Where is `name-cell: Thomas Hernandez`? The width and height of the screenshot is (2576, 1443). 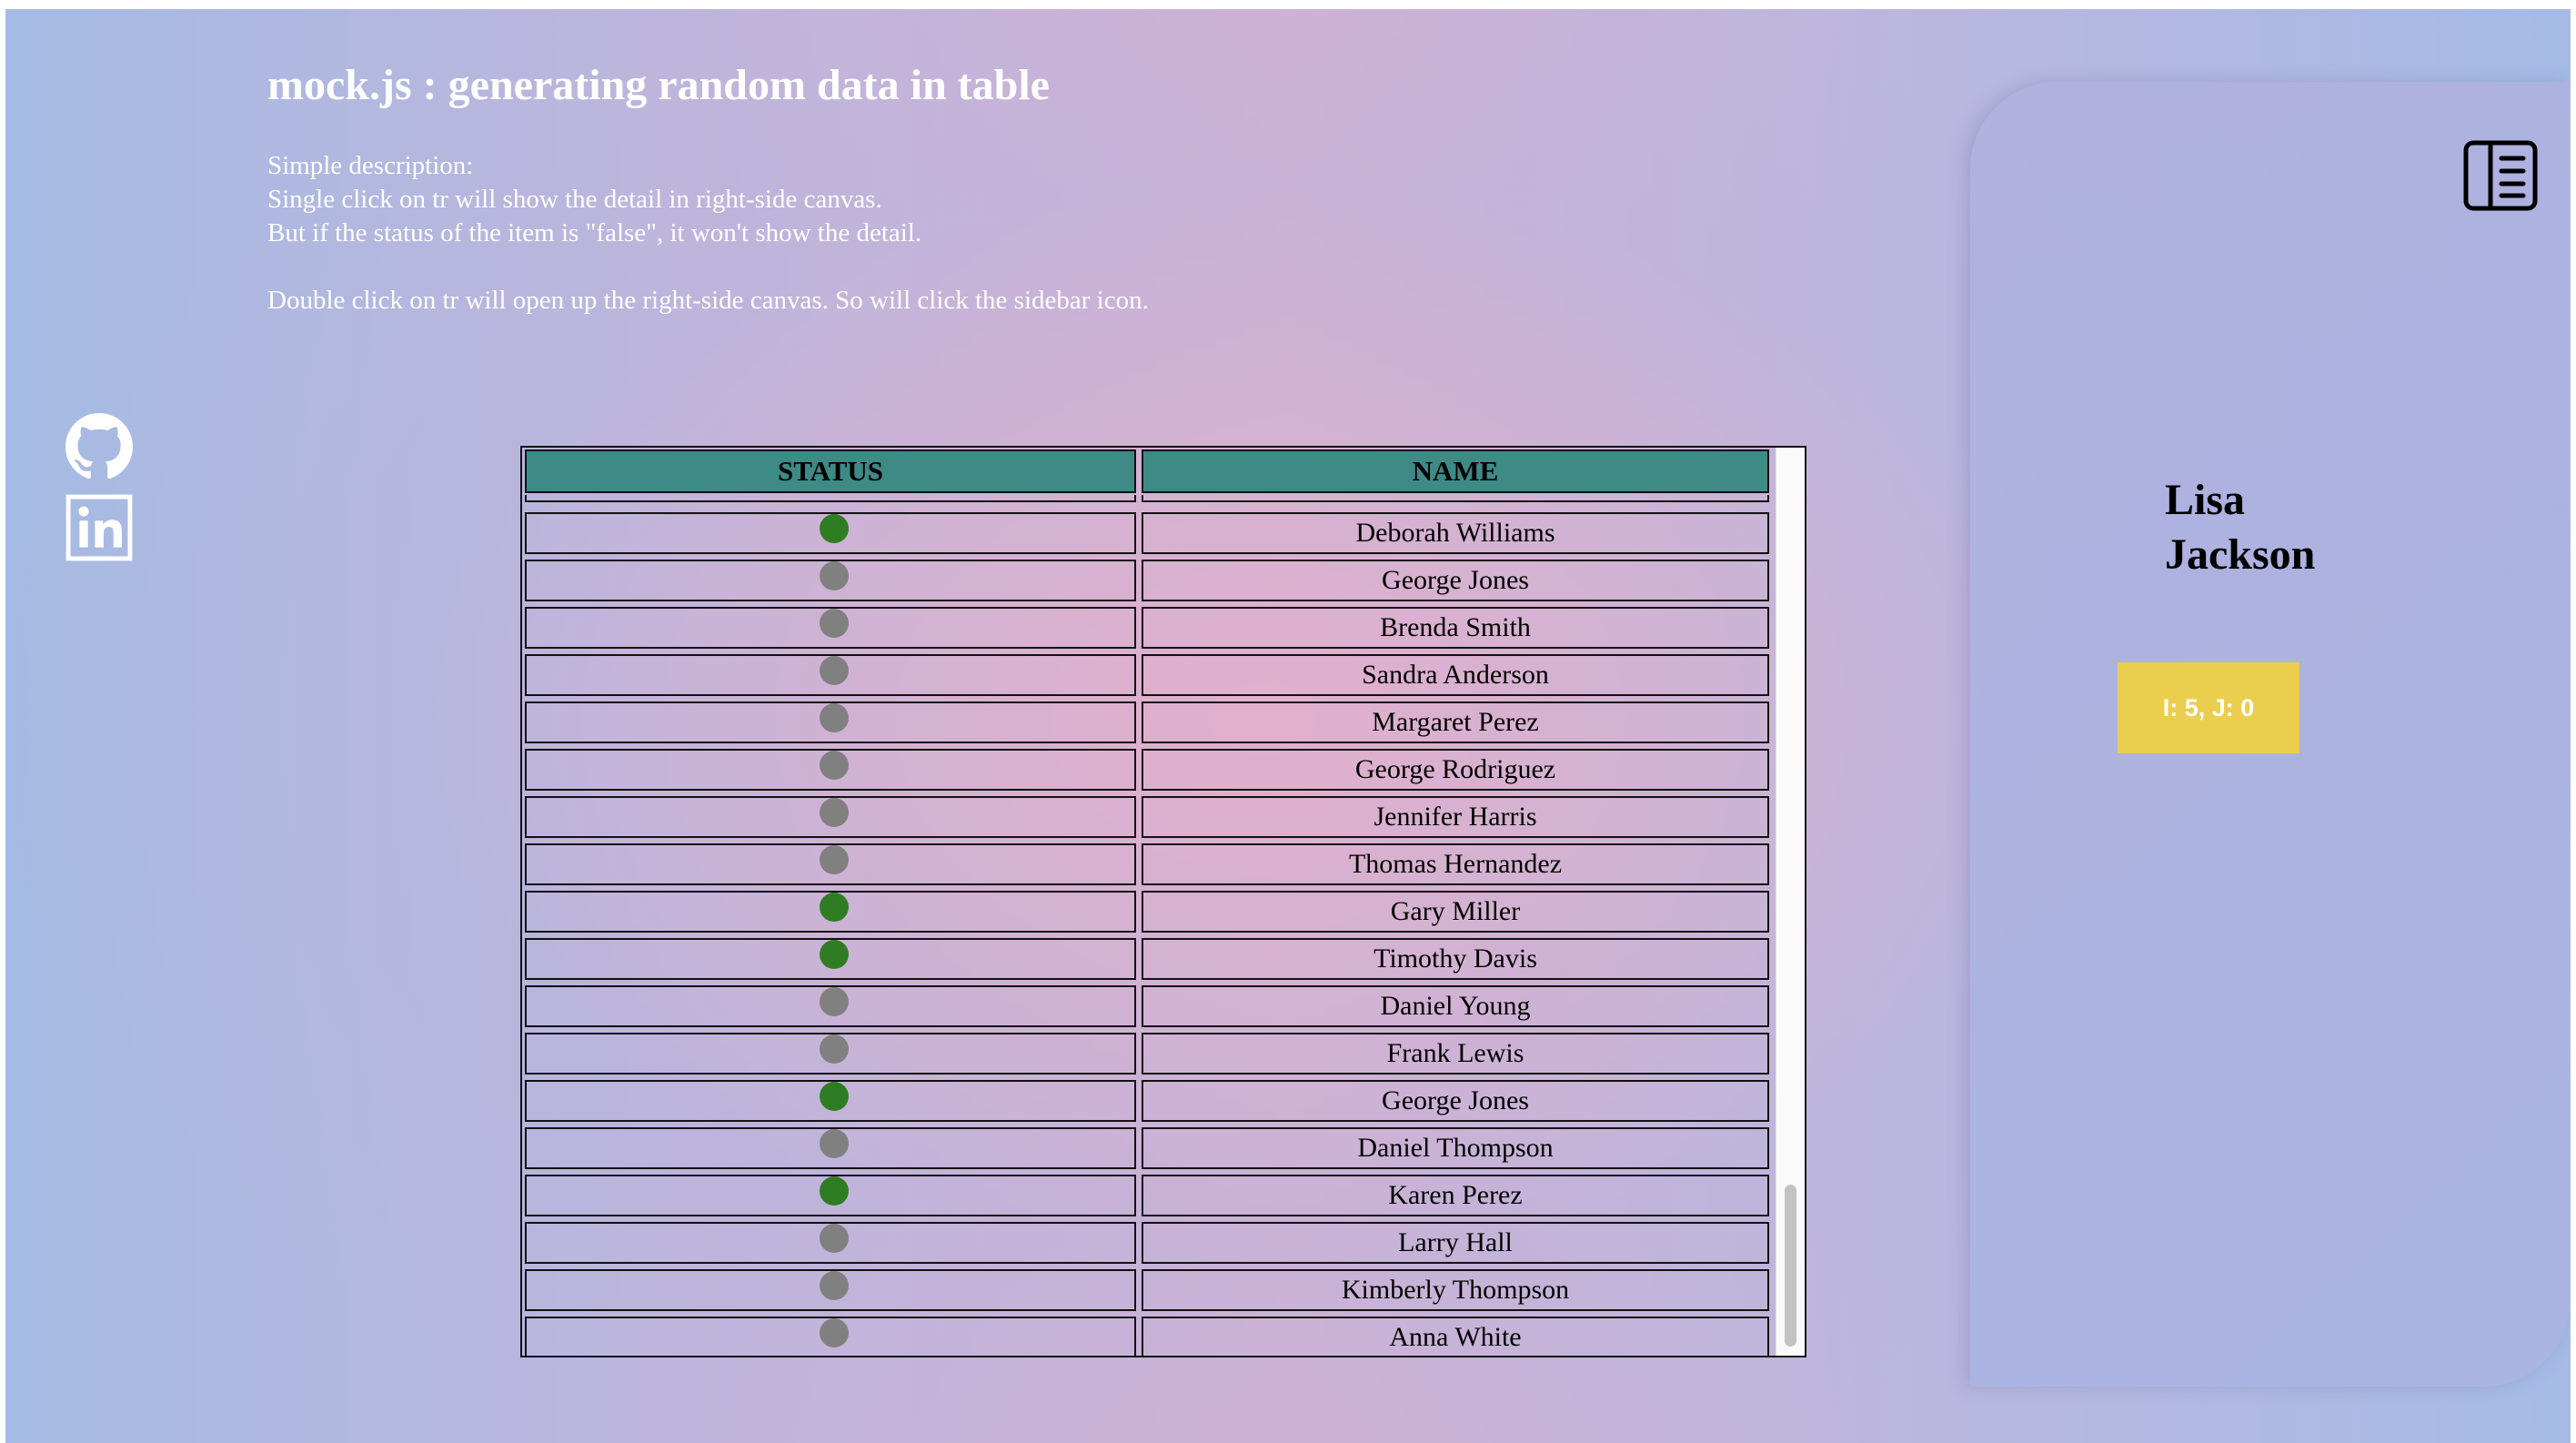 name-cell: Thomas Hernandez is located at coordinates (1455, 864).